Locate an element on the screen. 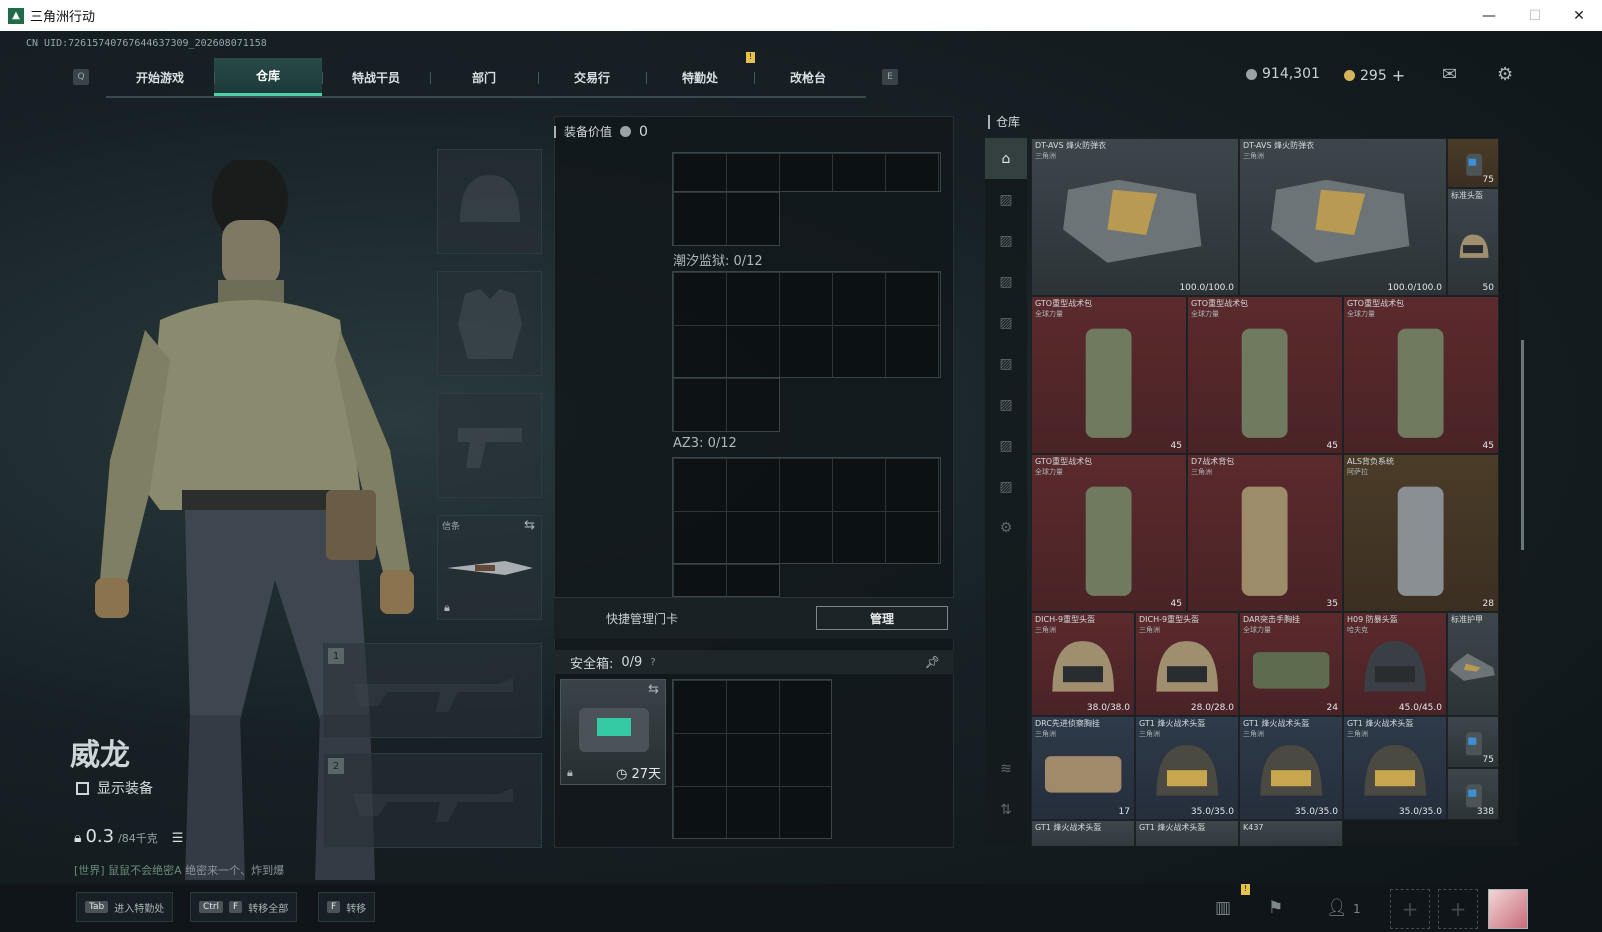 The image size is (1602, 932). flag-icon: ⚑ is located at coordinates (1275, 908).